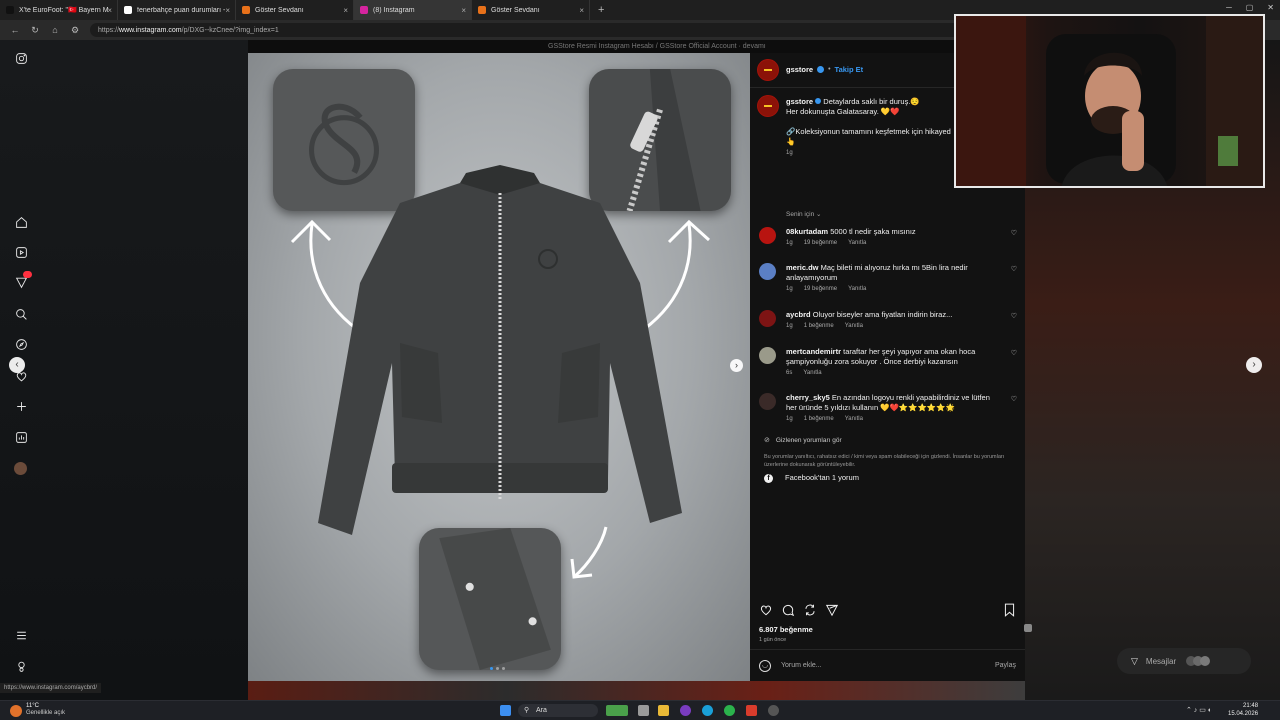 This screenshot has width=1280, height=720. I want to click on discord-icon, so click(685, 710).